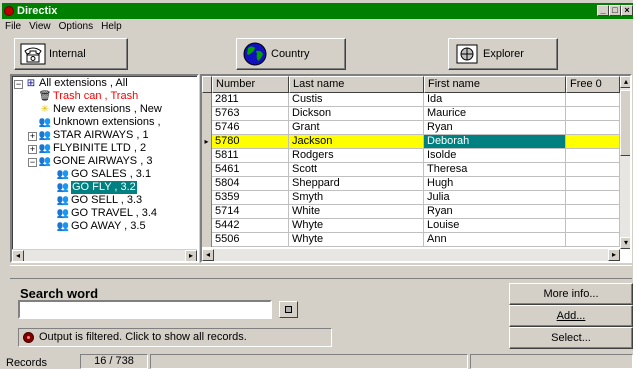 This screenshot has width=637, height=369. I want to click on cell-last-name: Grant, so click(356, 128).